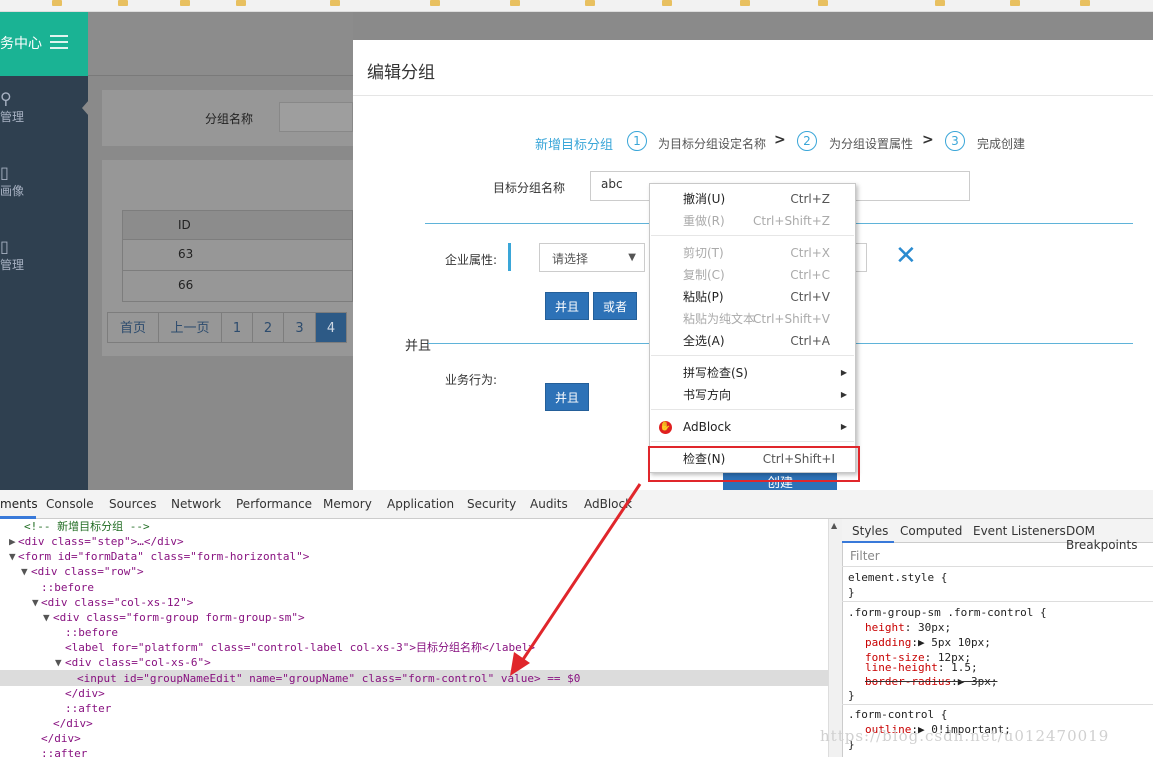  I want to click on page-3: 3, so click(299, 327).